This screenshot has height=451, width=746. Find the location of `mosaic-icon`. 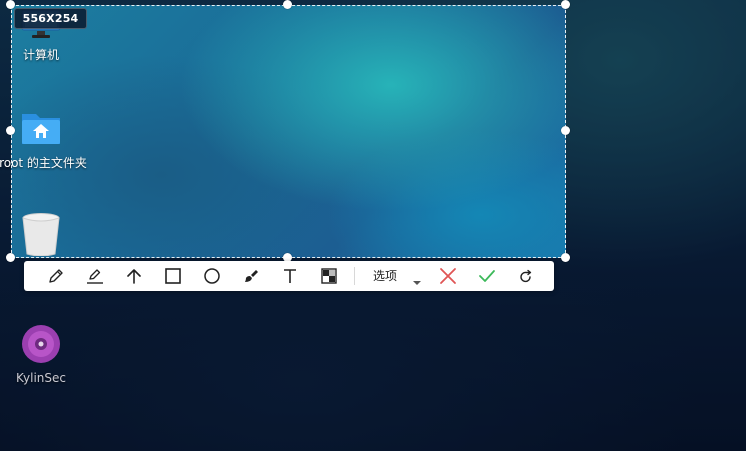

mosaic-icon is located at coordinates (329, 276).